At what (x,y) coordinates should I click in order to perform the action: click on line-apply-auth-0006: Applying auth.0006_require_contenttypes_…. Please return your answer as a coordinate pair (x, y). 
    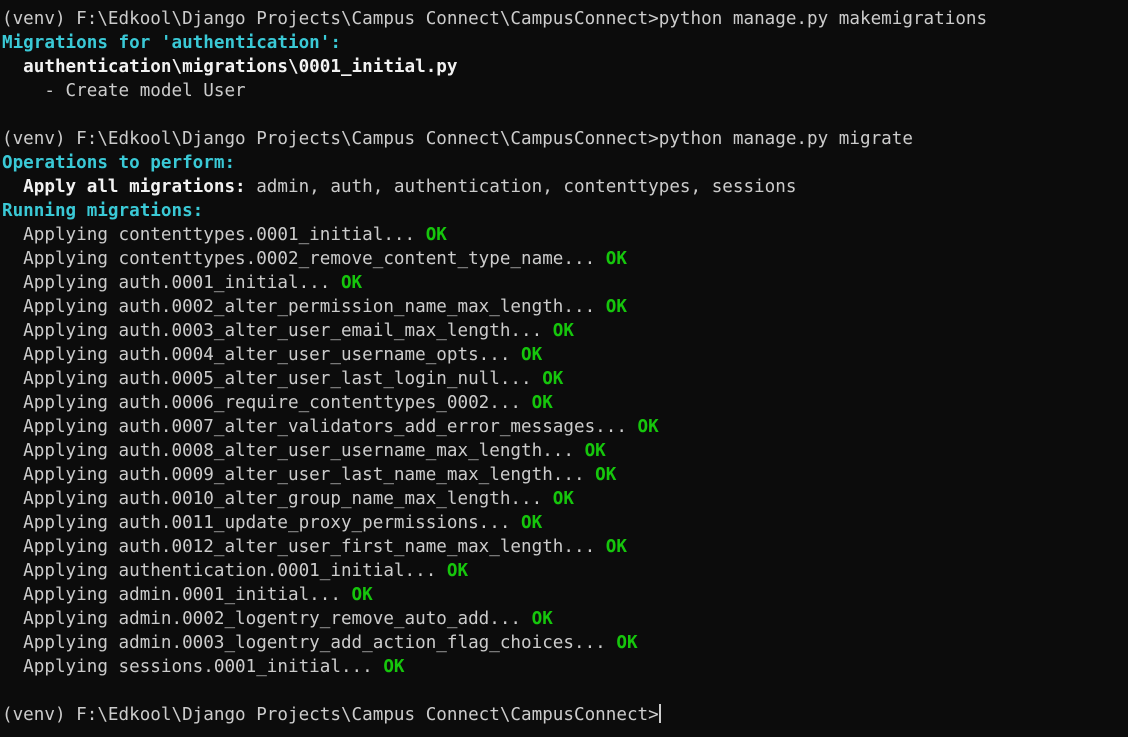
    Looking at the image, I should click on (565, 403).